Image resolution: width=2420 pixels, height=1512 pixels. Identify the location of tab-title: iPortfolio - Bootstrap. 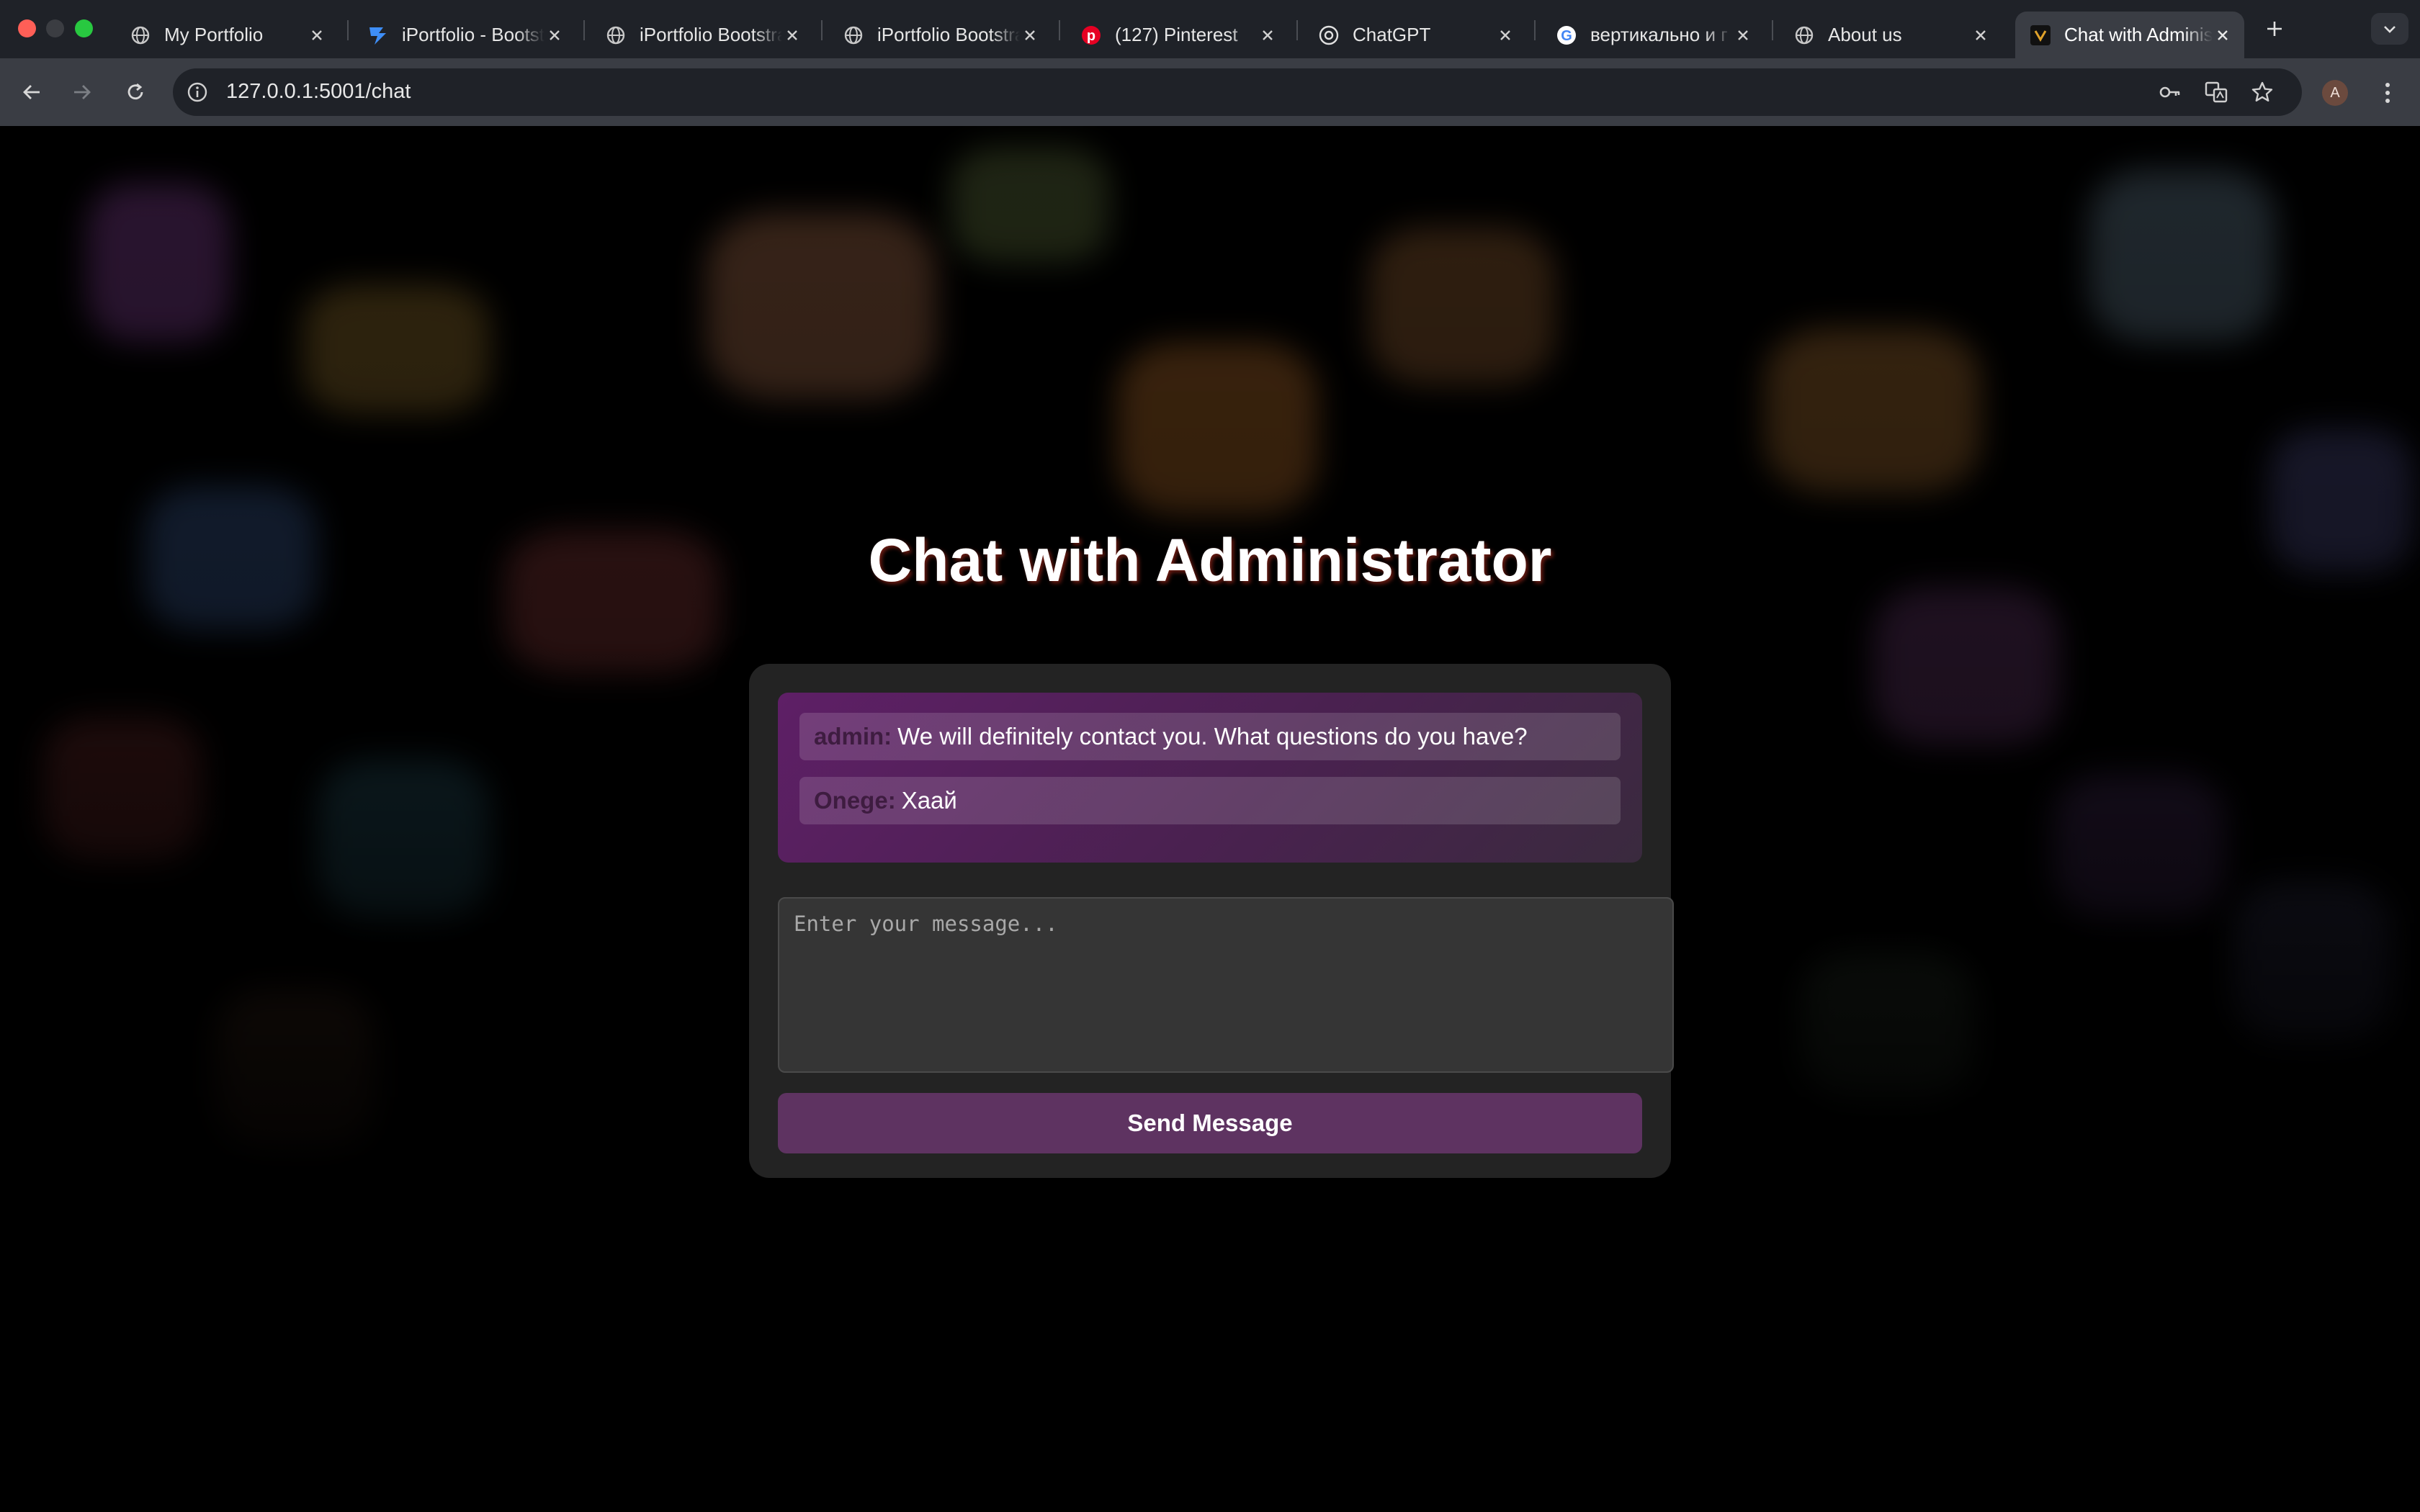
(473, 34).